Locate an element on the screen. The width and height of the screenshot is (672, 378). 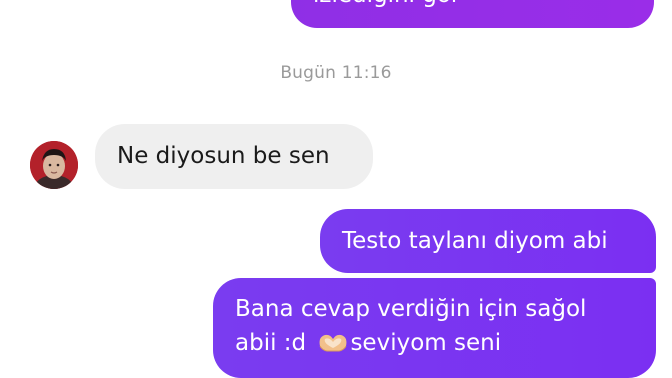
message-text: Testo taylanı diyom abi is located at coordinates (475, 241).